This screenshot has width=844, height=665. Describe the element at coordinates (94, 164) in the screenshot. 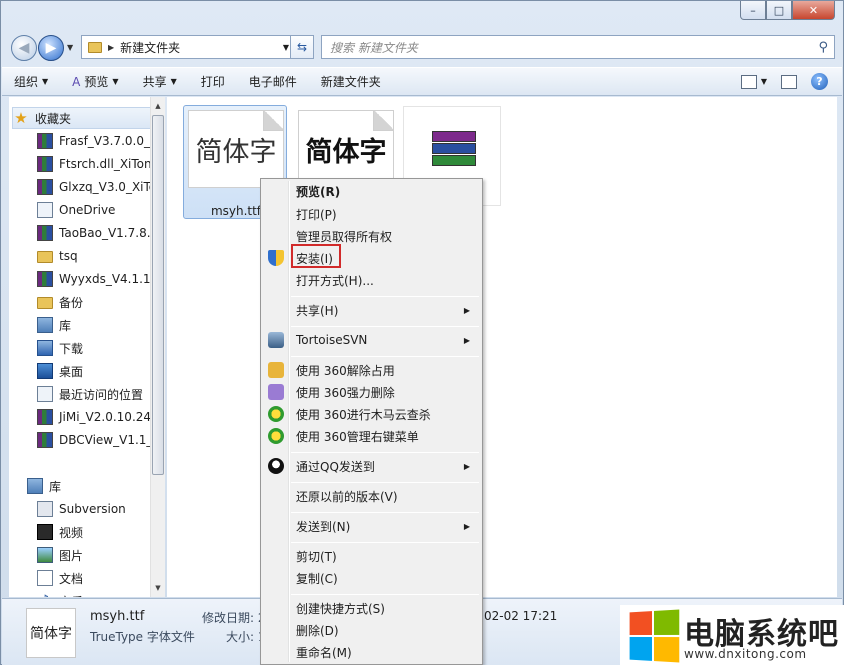

I see `nav-item: Ftsrch.dll_XiTon` at that location.